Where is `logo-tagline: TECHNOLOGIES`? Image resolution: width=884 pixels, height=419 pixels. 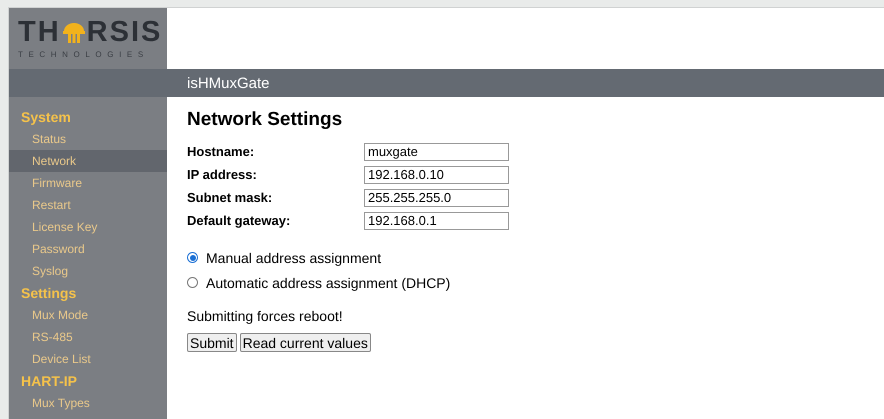 logo-tagline: TECHNOLOGIES is located at coordinates (84, 54).